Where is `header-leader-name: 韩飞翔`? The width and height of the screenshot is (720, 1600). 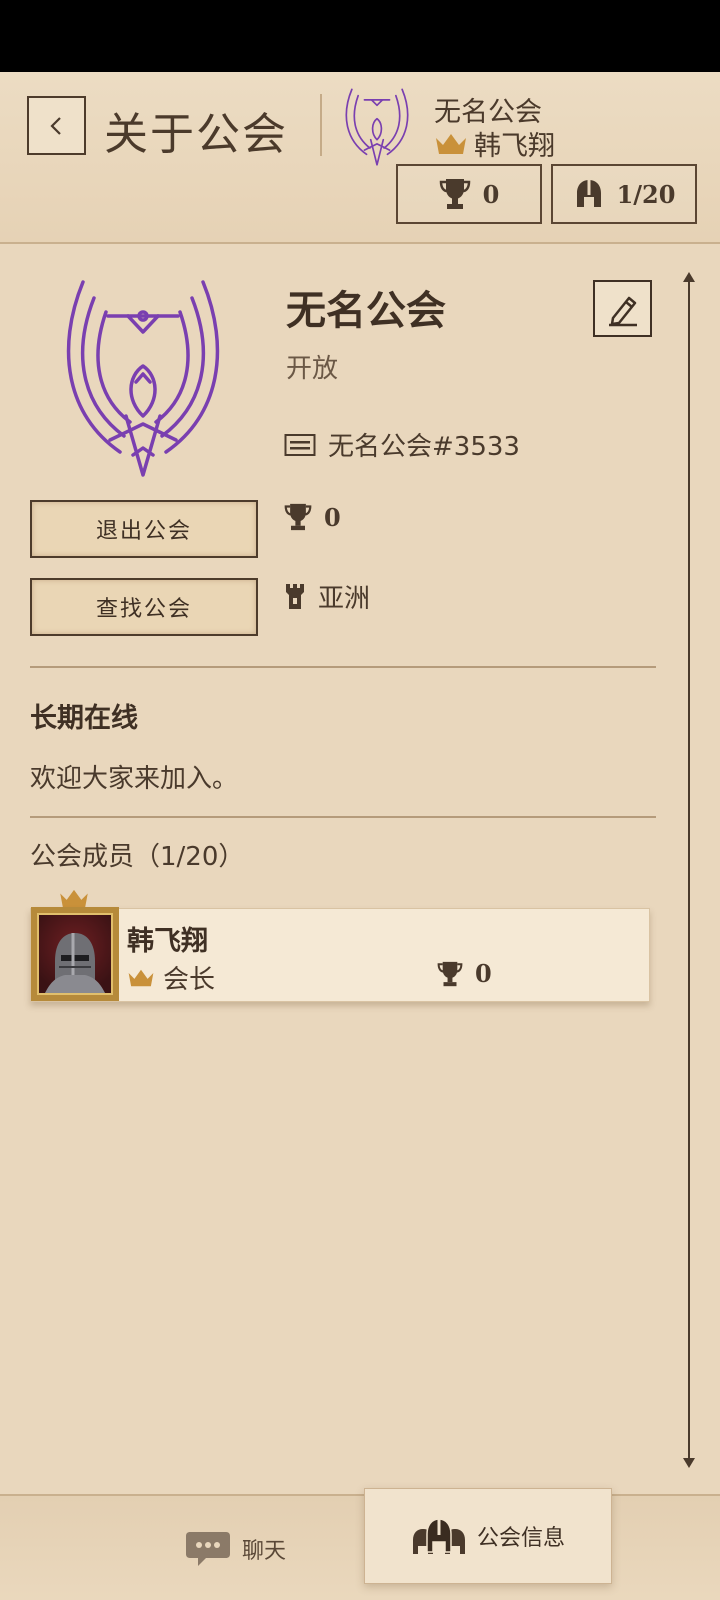
header-leader-name: 韩飞翔 is located at coordinates (514, 146).